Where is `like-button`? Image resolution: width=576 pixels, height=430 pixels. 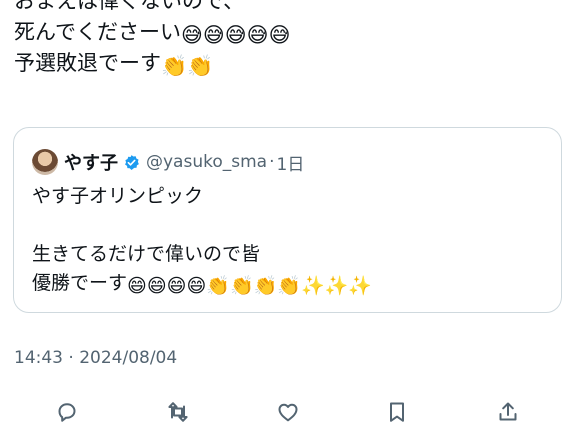 like-button is located at coordinates (288, 412).